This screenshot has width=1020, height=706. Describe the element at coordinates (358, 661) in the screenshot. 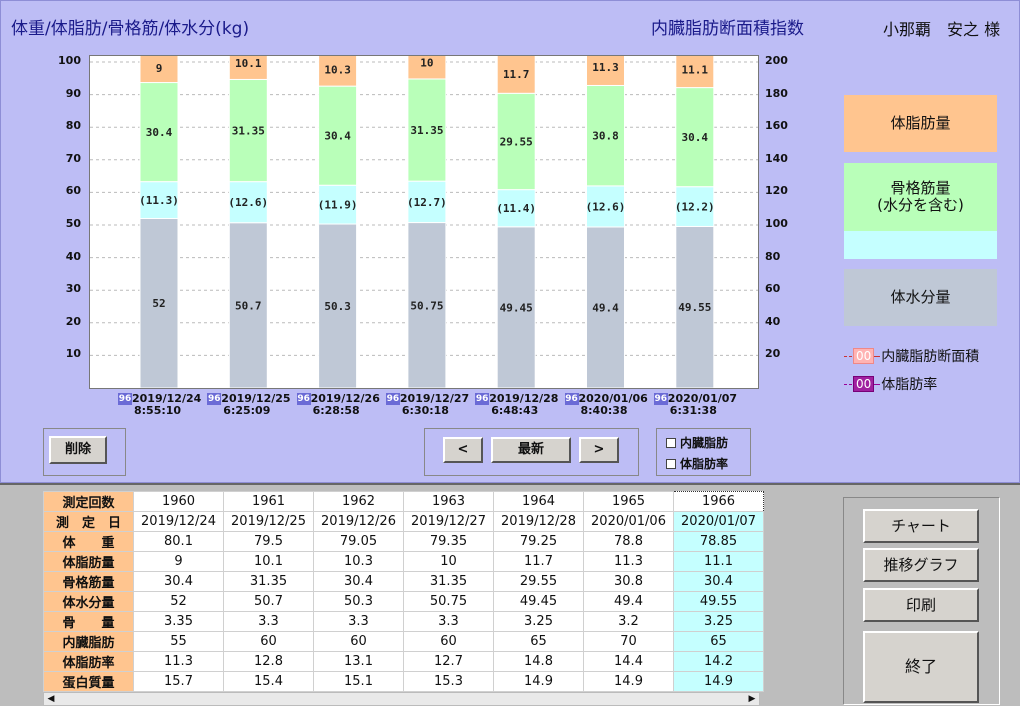

I see `table-cell: 13.1` at that location.